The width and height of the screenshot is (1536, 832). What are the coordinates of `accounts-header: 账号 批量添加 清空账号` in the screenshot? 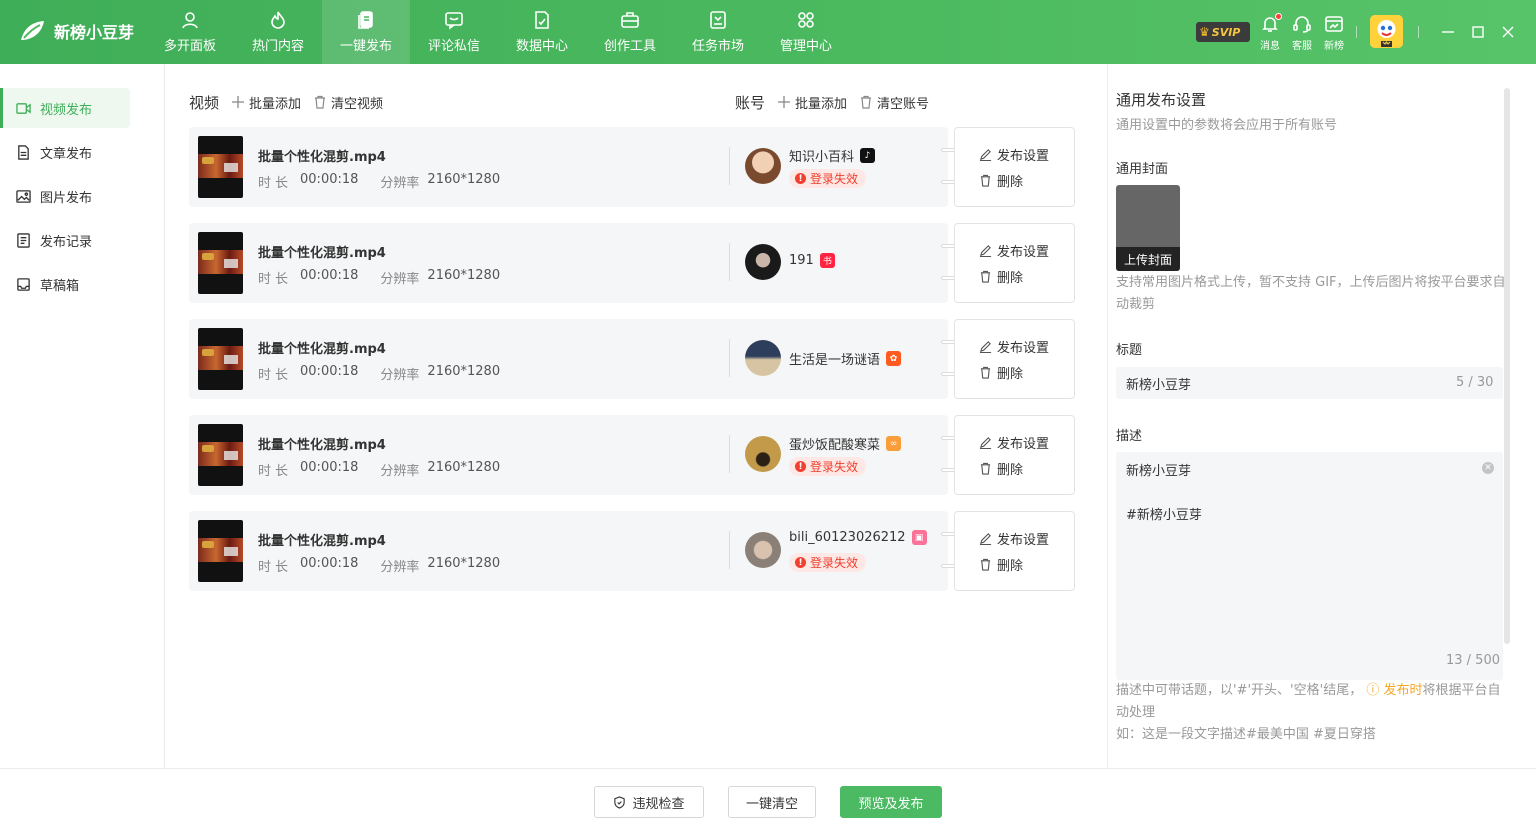 It's located at (832, 102).